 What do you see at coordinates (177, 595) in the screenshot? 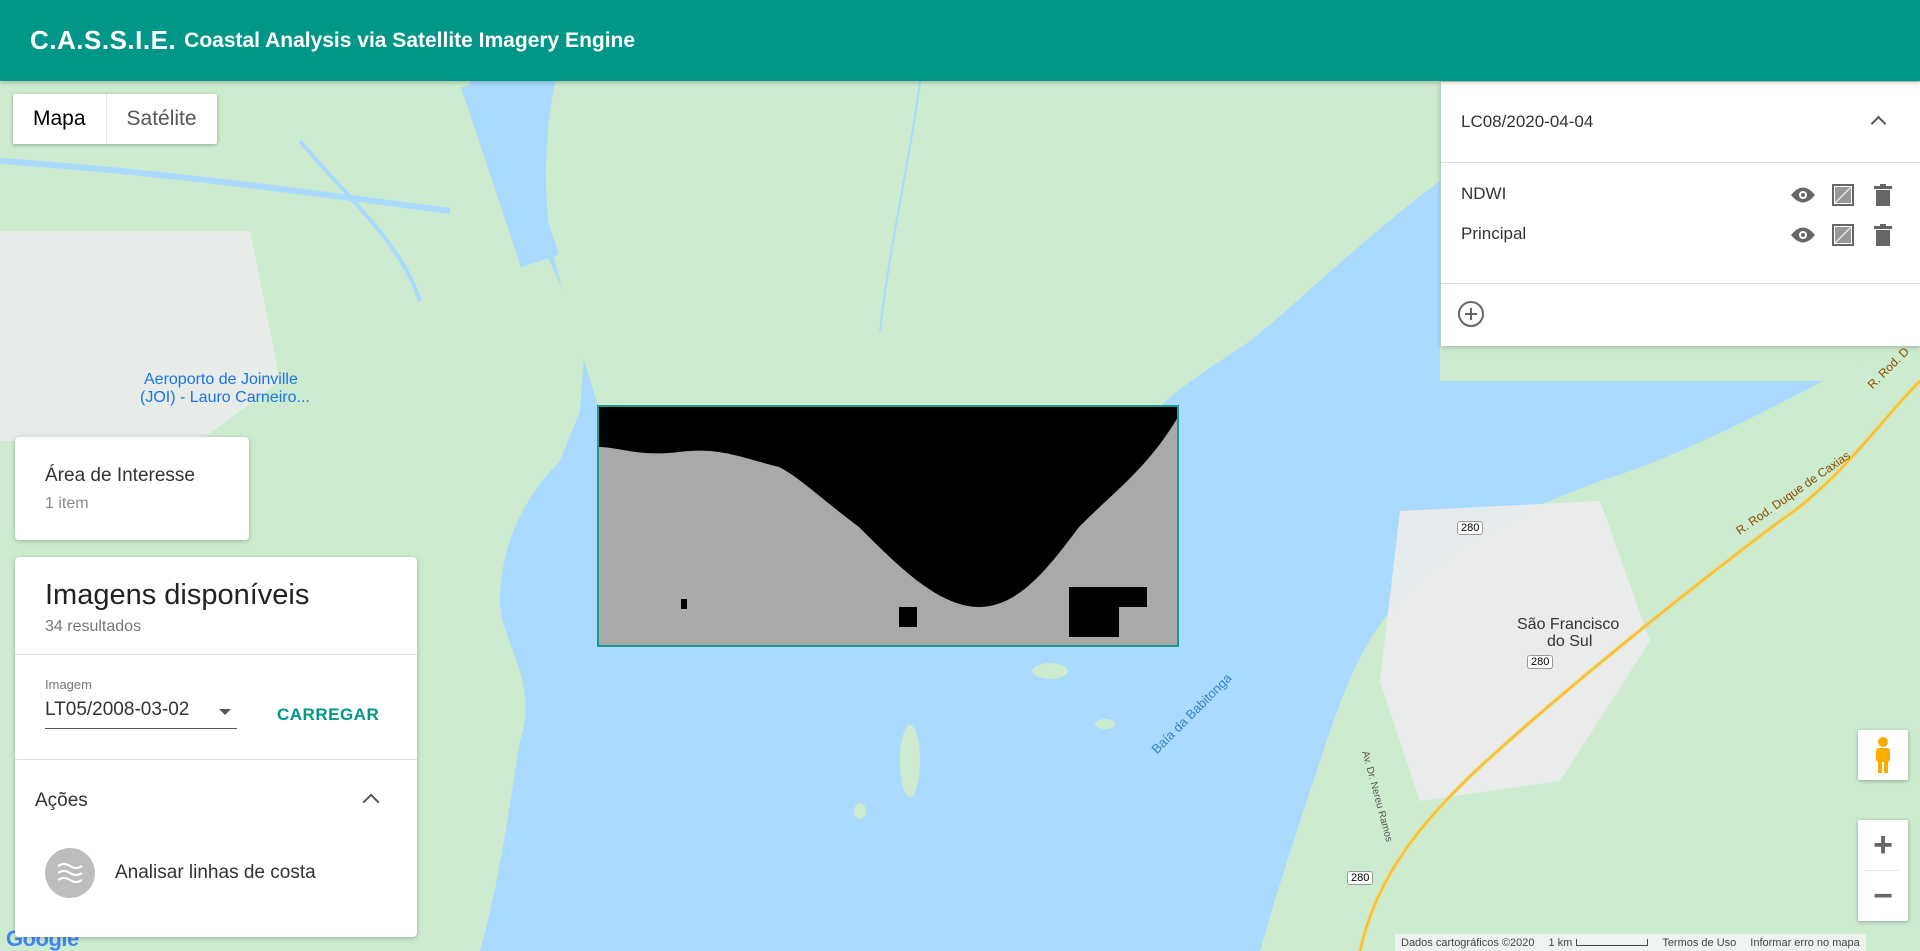
I see `images-title: Imagens disponíveis` at bounding box center [177, 595].